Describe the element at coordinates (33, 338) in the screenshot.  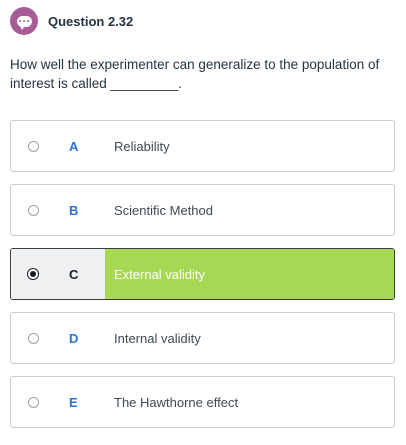
I see `radio-button-d` at that location.